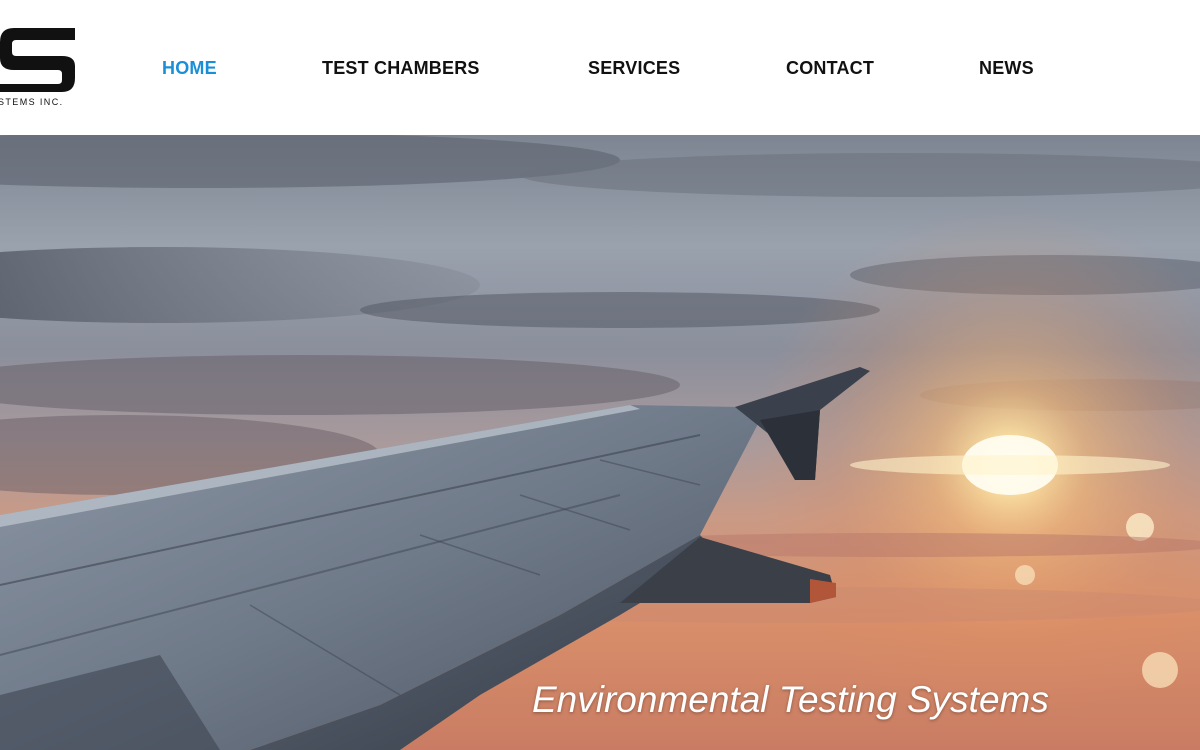 The image size is (1200, 750). I want to click on nav-services: SERVICES, so click(634, 68).